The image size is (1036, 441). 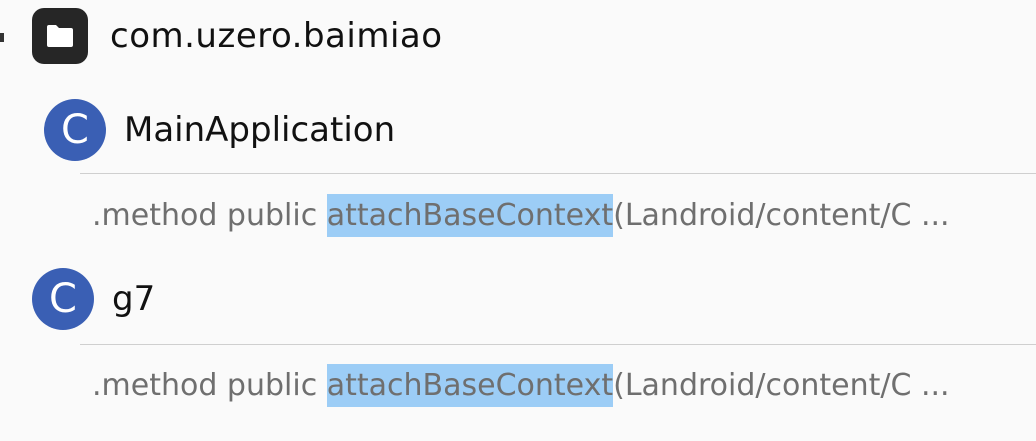 What do you see at coordinates (260, 130) in the screenshot?
I see `class-name: MainApplication` at bounding box center [260, 130].